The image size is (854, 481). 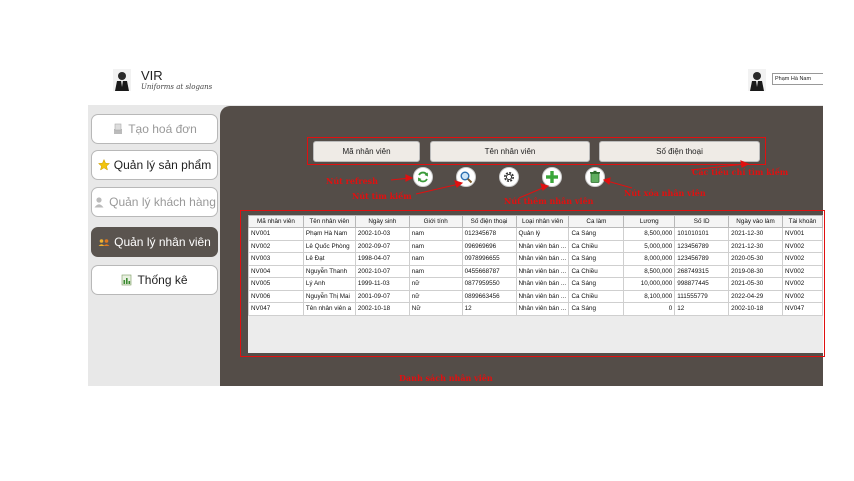 What do you see at coordinates (382, 196) in the screenshot?
I see `annotation-search: Nút tìm kiếm` at bounding box center [382, 196].